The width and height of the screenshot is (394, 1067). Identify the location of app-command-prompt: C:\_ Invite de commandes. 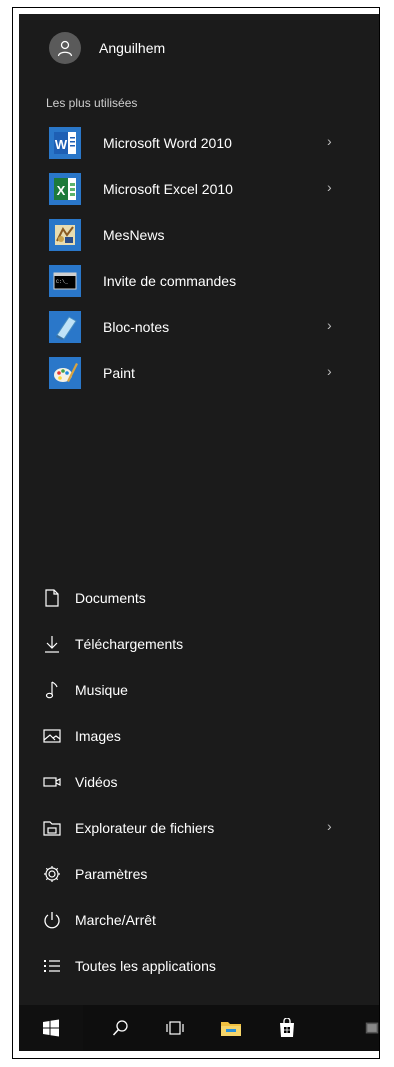
(214, 281).